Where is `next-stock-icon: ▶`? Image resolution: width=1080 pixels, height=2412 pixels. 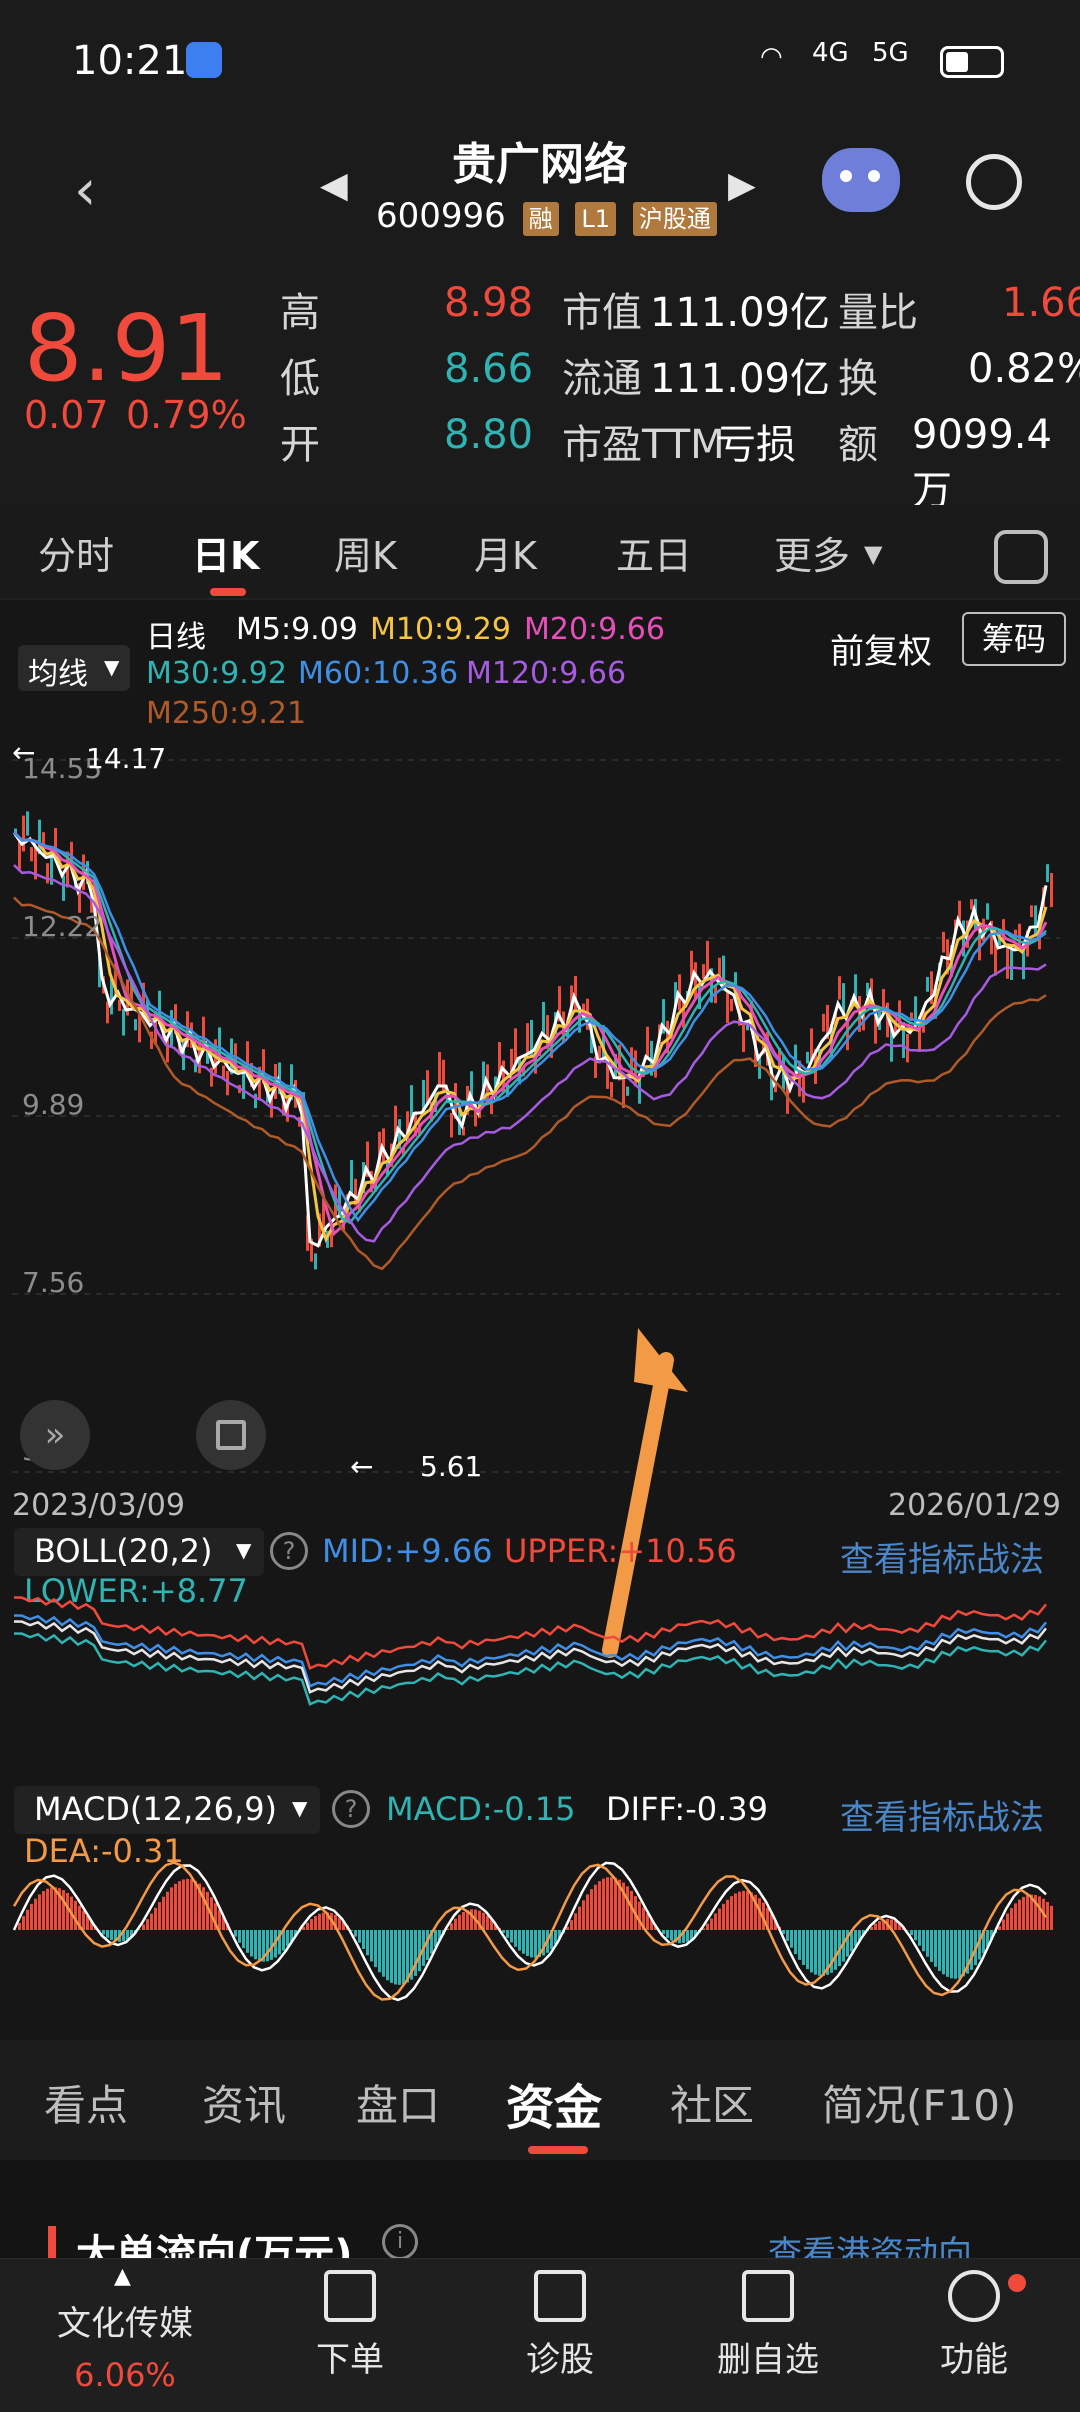
next-stock-icon: ▶ is located at coordinates (742, 185).